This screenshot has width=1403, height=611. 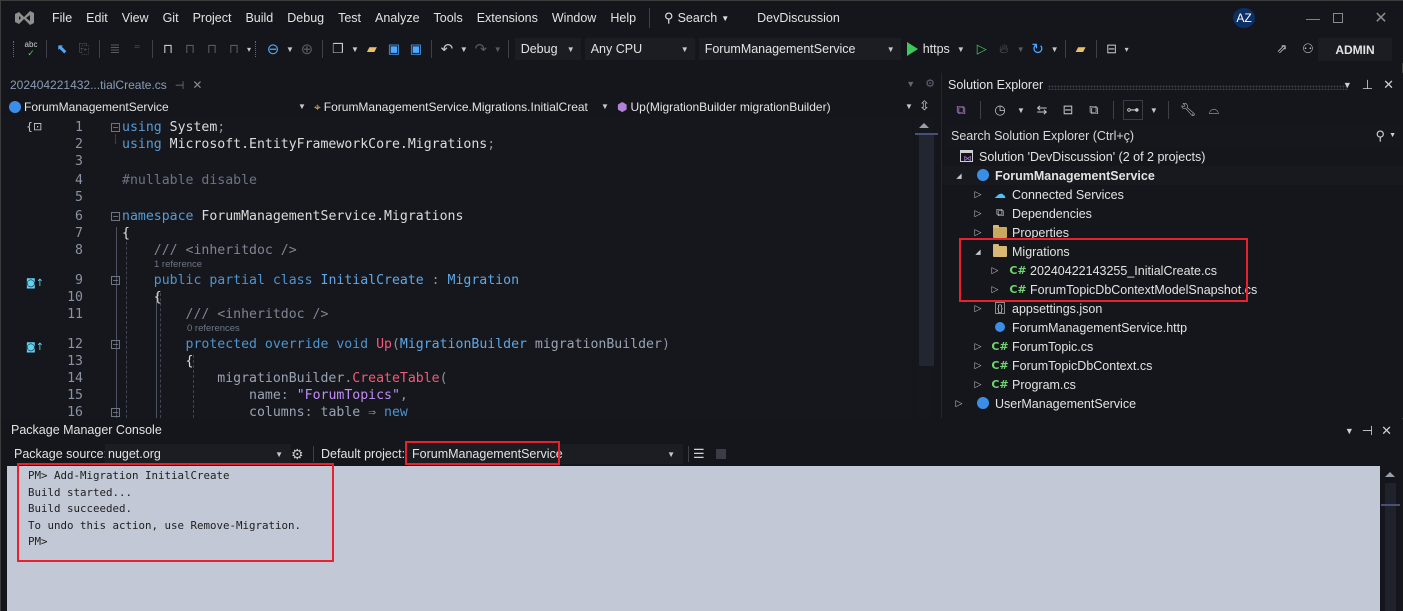 What do you see at coordinates (394, 49) in the screenshot?
I see `save-icon: ▣` at bounding box center [394, 49].